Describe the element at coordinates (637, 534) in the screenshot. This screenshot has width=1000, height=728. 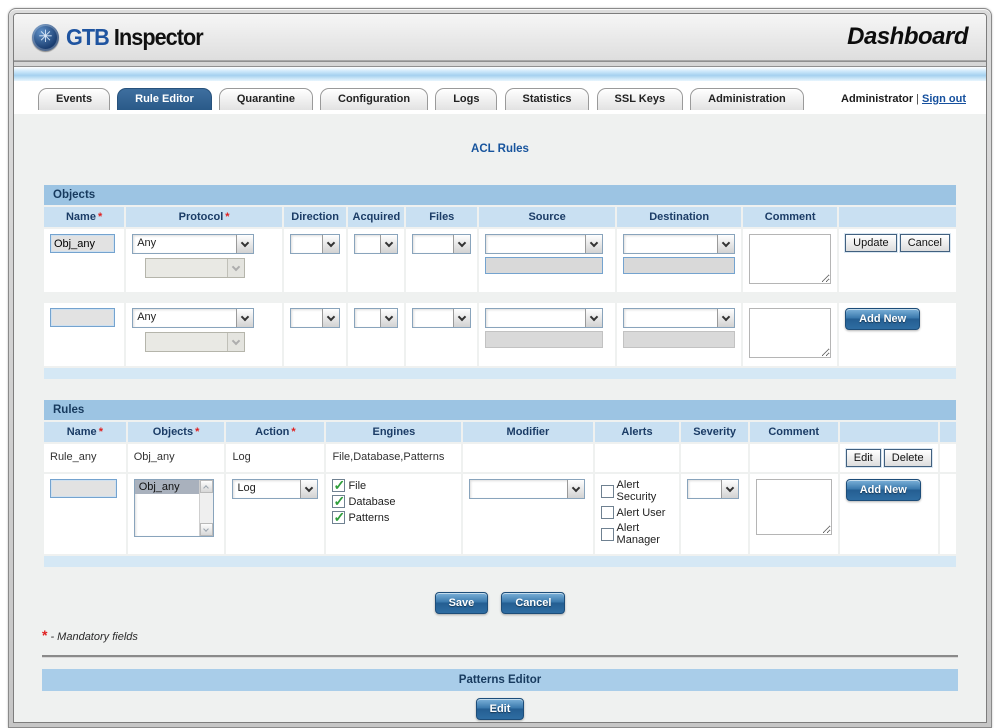
I see `alert-manager-option: Alert Manager` at that location.